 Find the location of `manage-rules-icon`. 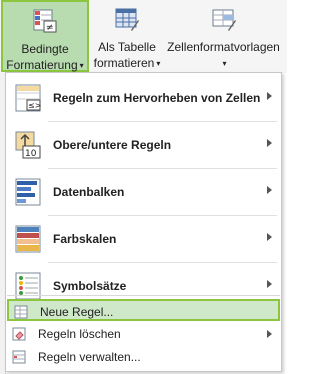

manage-rules-icon is located at coordinates (19, 357).